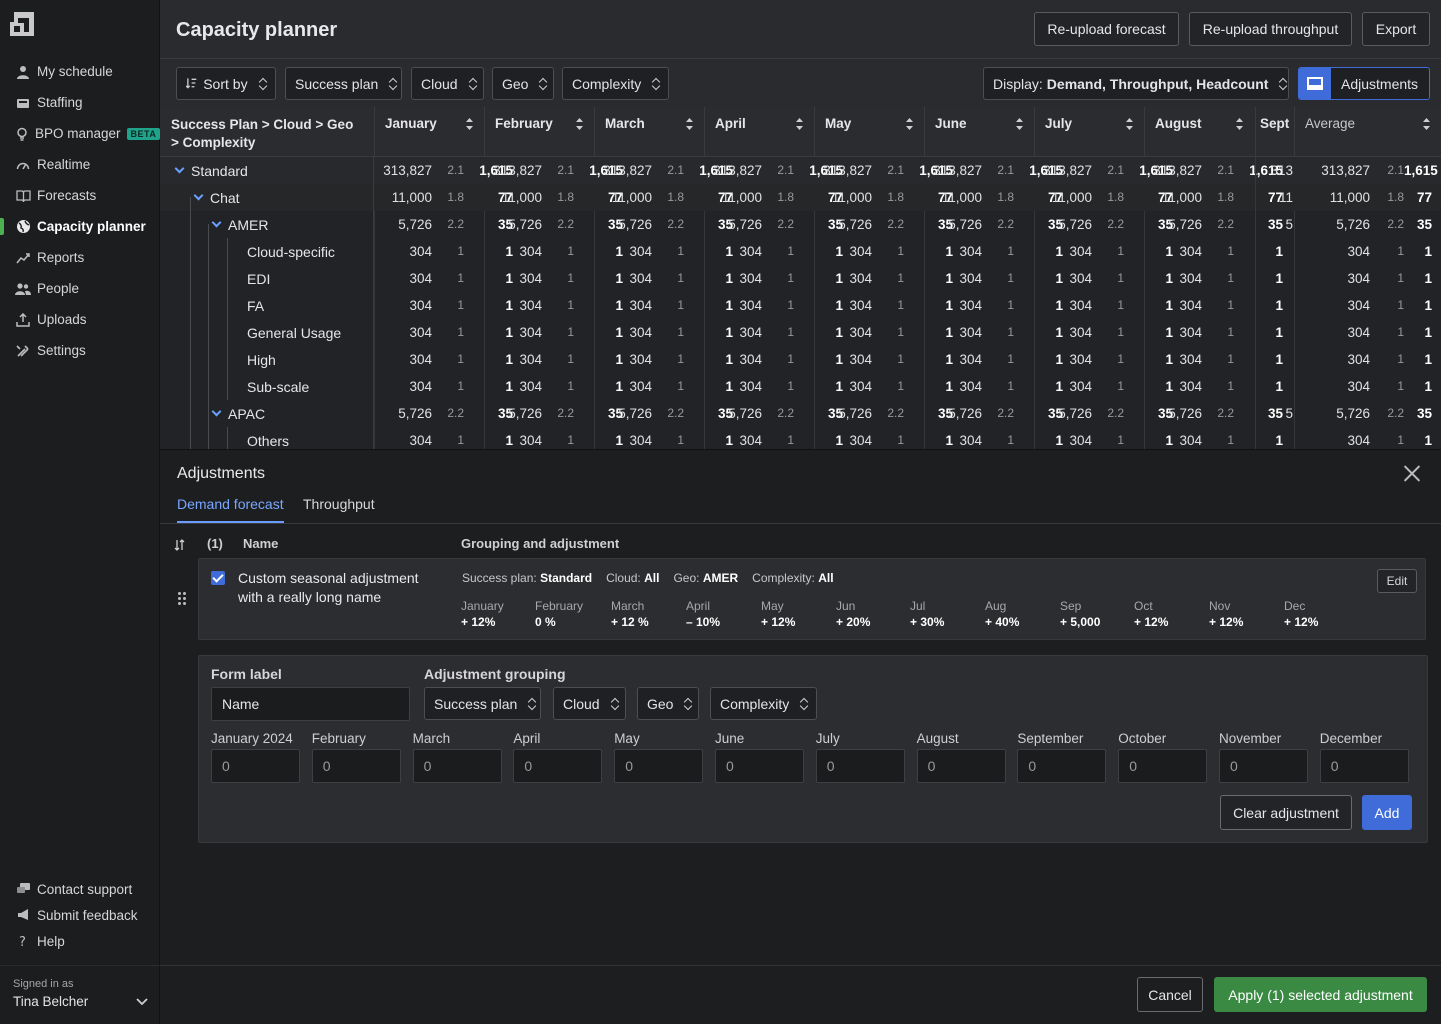 The width and height of the screenshot is (1441, 1024). What do you see at coordinates (1115, 224) in the screenshot?
I see `throughput-value: 2.2` at bounding box center [1115, 224].